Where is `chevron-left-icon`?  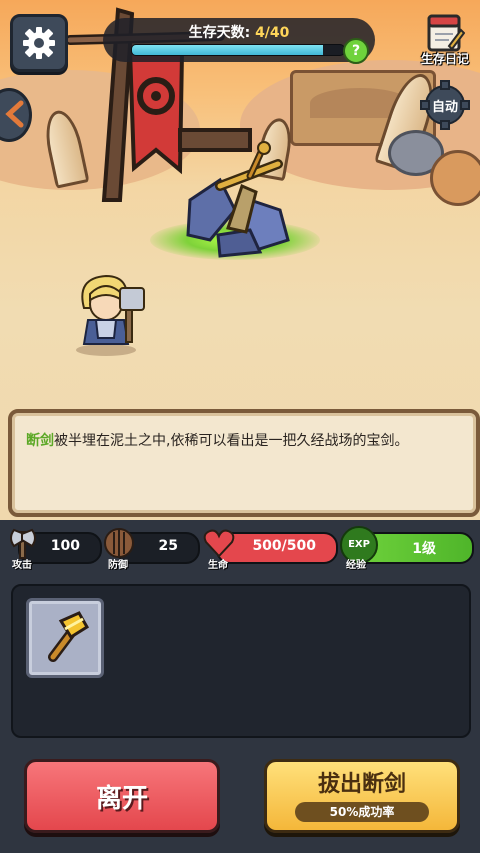 chevron-left-icon is located at coordinates (14, 114).